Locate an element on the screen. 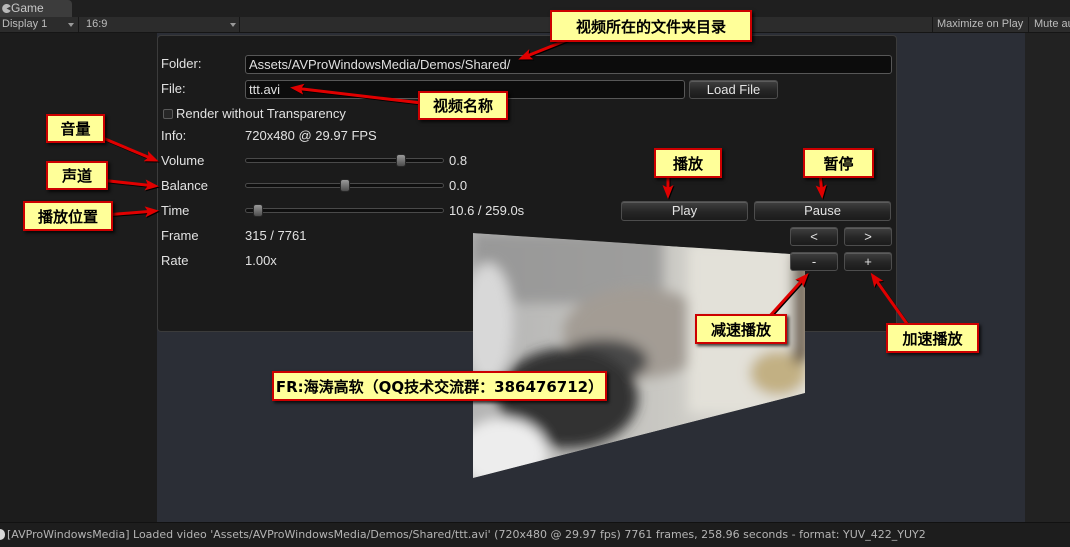 The height and width of the screenshot is (547, 1070). balance-slider is located at coordinates (344, 185).